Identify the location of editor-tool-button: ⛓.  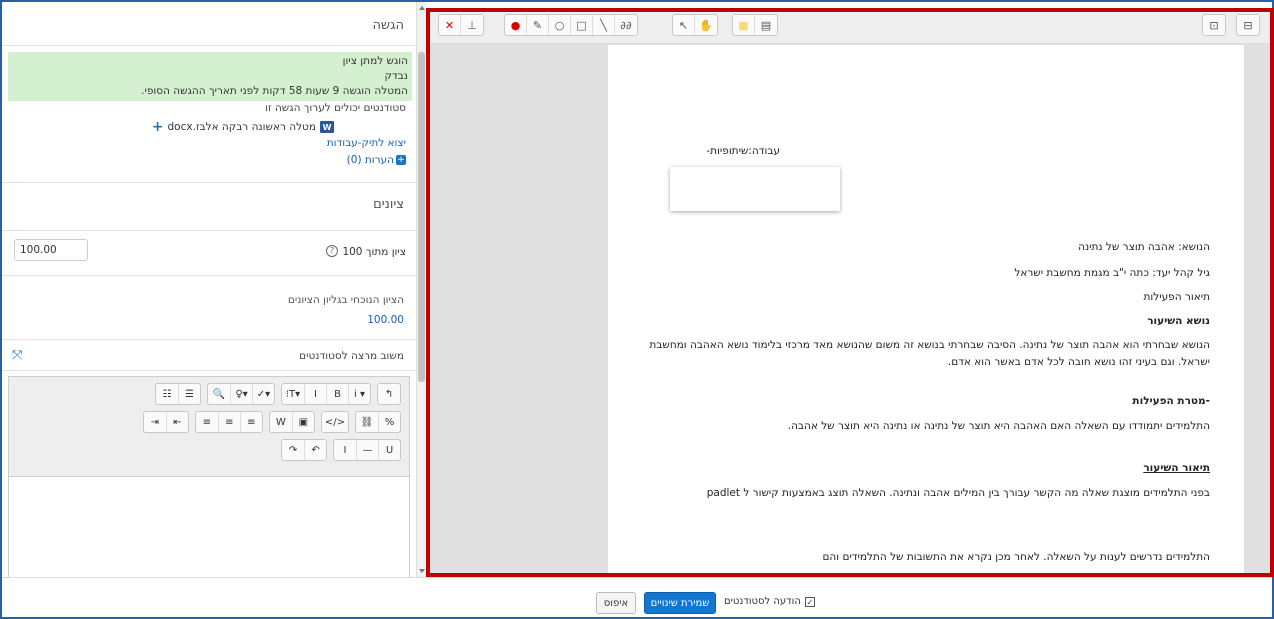
(367, 422).